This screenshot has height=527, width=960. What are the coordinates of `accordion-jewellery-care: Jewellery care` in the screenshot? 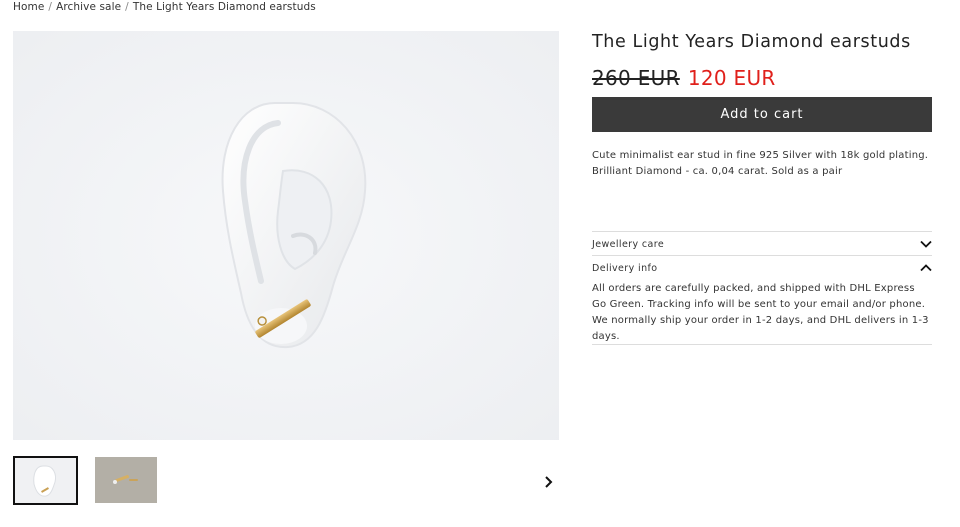 It's located at (762, 243).